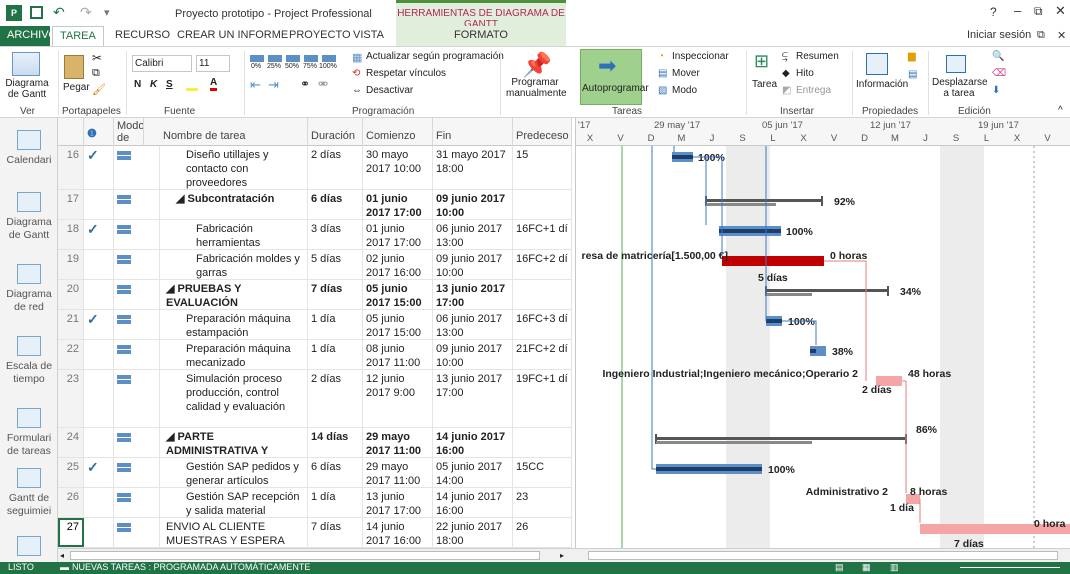 Image resolution: width=1070 pixels, height=574 pixels. What do you see at coordinates (1017, 10) in the screenshot?
I see `minimize-icon: –` at bounding box center [1017, 10].